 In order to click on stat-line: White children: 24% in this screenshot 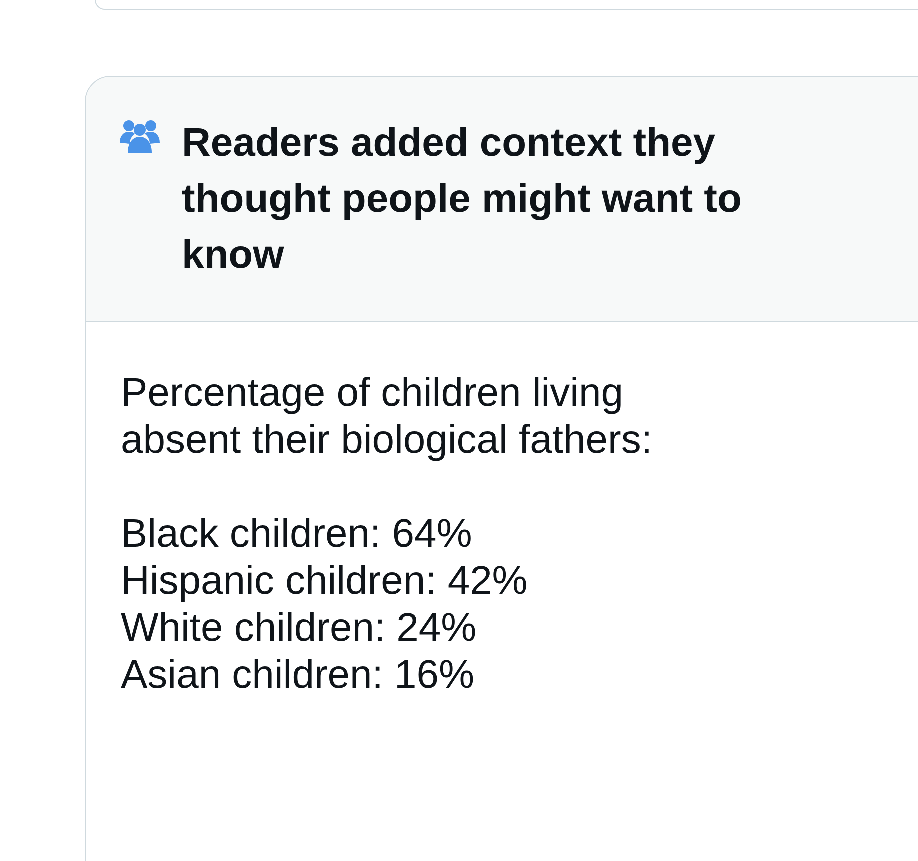, I will do `click(299, 628)`.